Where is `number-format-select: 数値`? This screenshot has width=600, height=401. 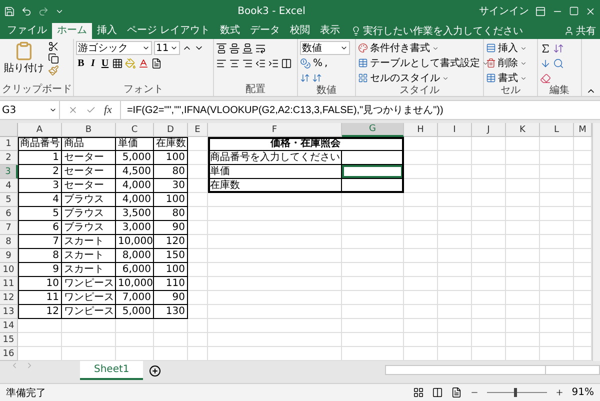
number-format-select: 数値 is located at coordinates (325, 48).